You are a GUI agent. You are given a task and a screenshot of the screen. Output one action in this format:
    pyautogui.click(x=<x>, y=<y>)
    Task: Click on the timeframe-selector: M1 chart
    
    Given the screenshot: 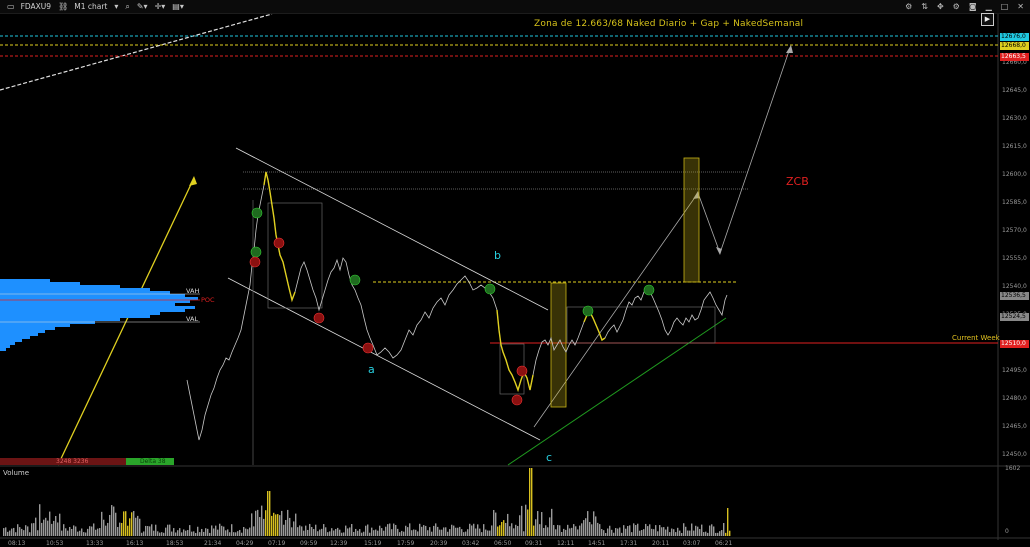 What is the action you would take?
    pyautogui.click(x=90, y=6)
    